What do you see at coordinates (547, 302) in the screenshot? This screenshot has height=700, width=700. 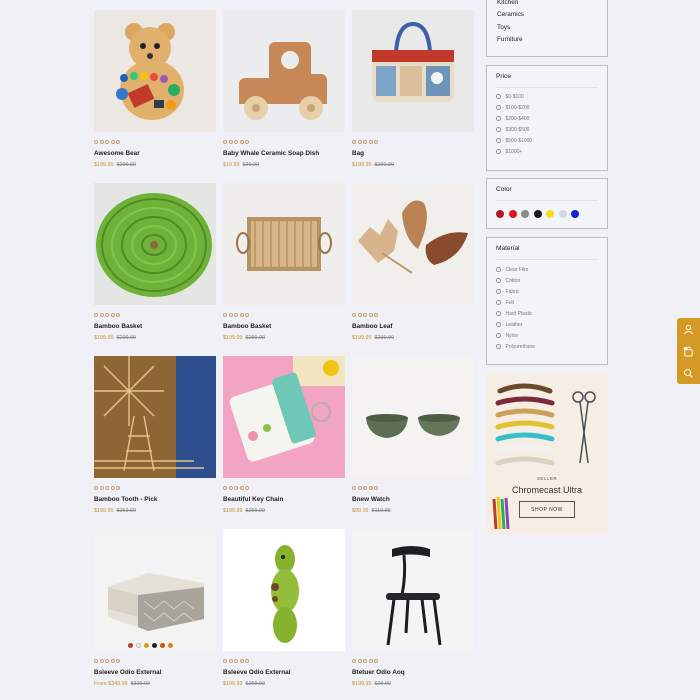 I see `material-option: Felt` at bounding box center [547, 302].